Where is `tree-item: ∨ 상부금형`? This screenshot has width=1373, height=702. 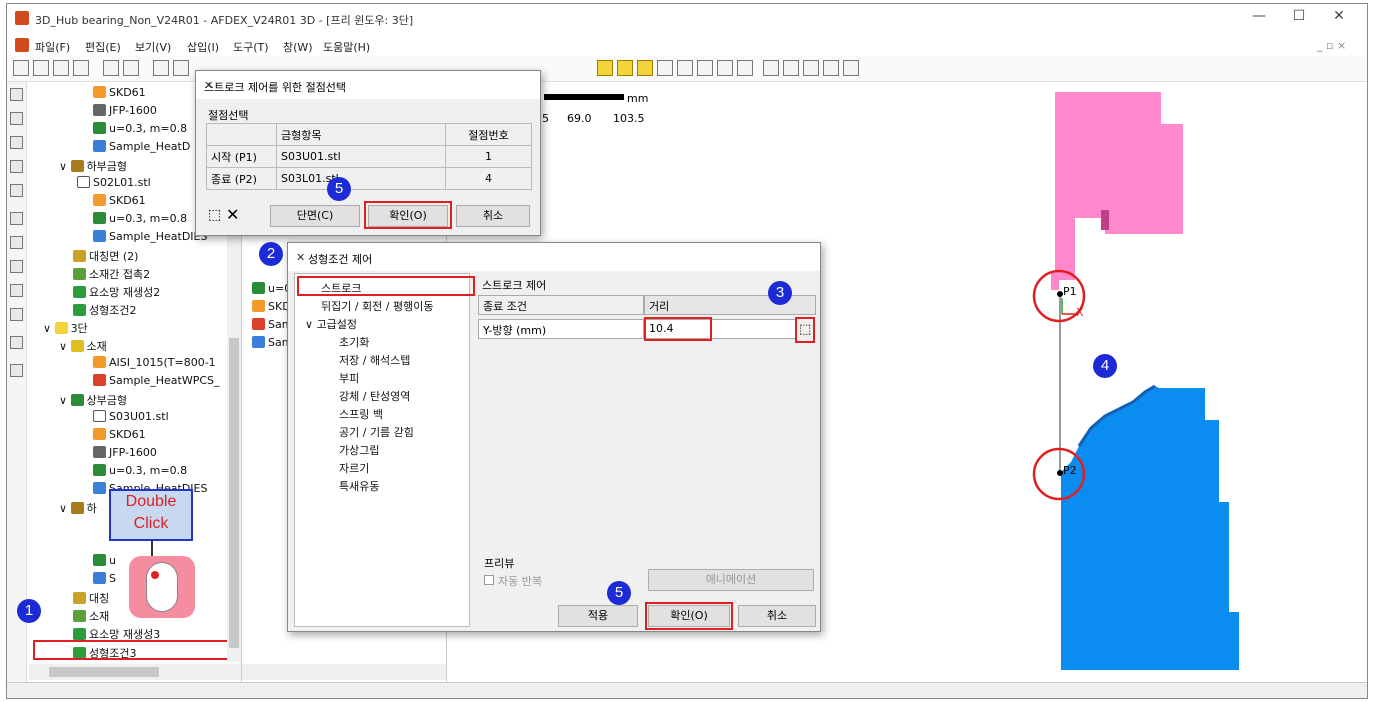 tree-item: ∨ 상부금형 is located at coordinates (93, 400).